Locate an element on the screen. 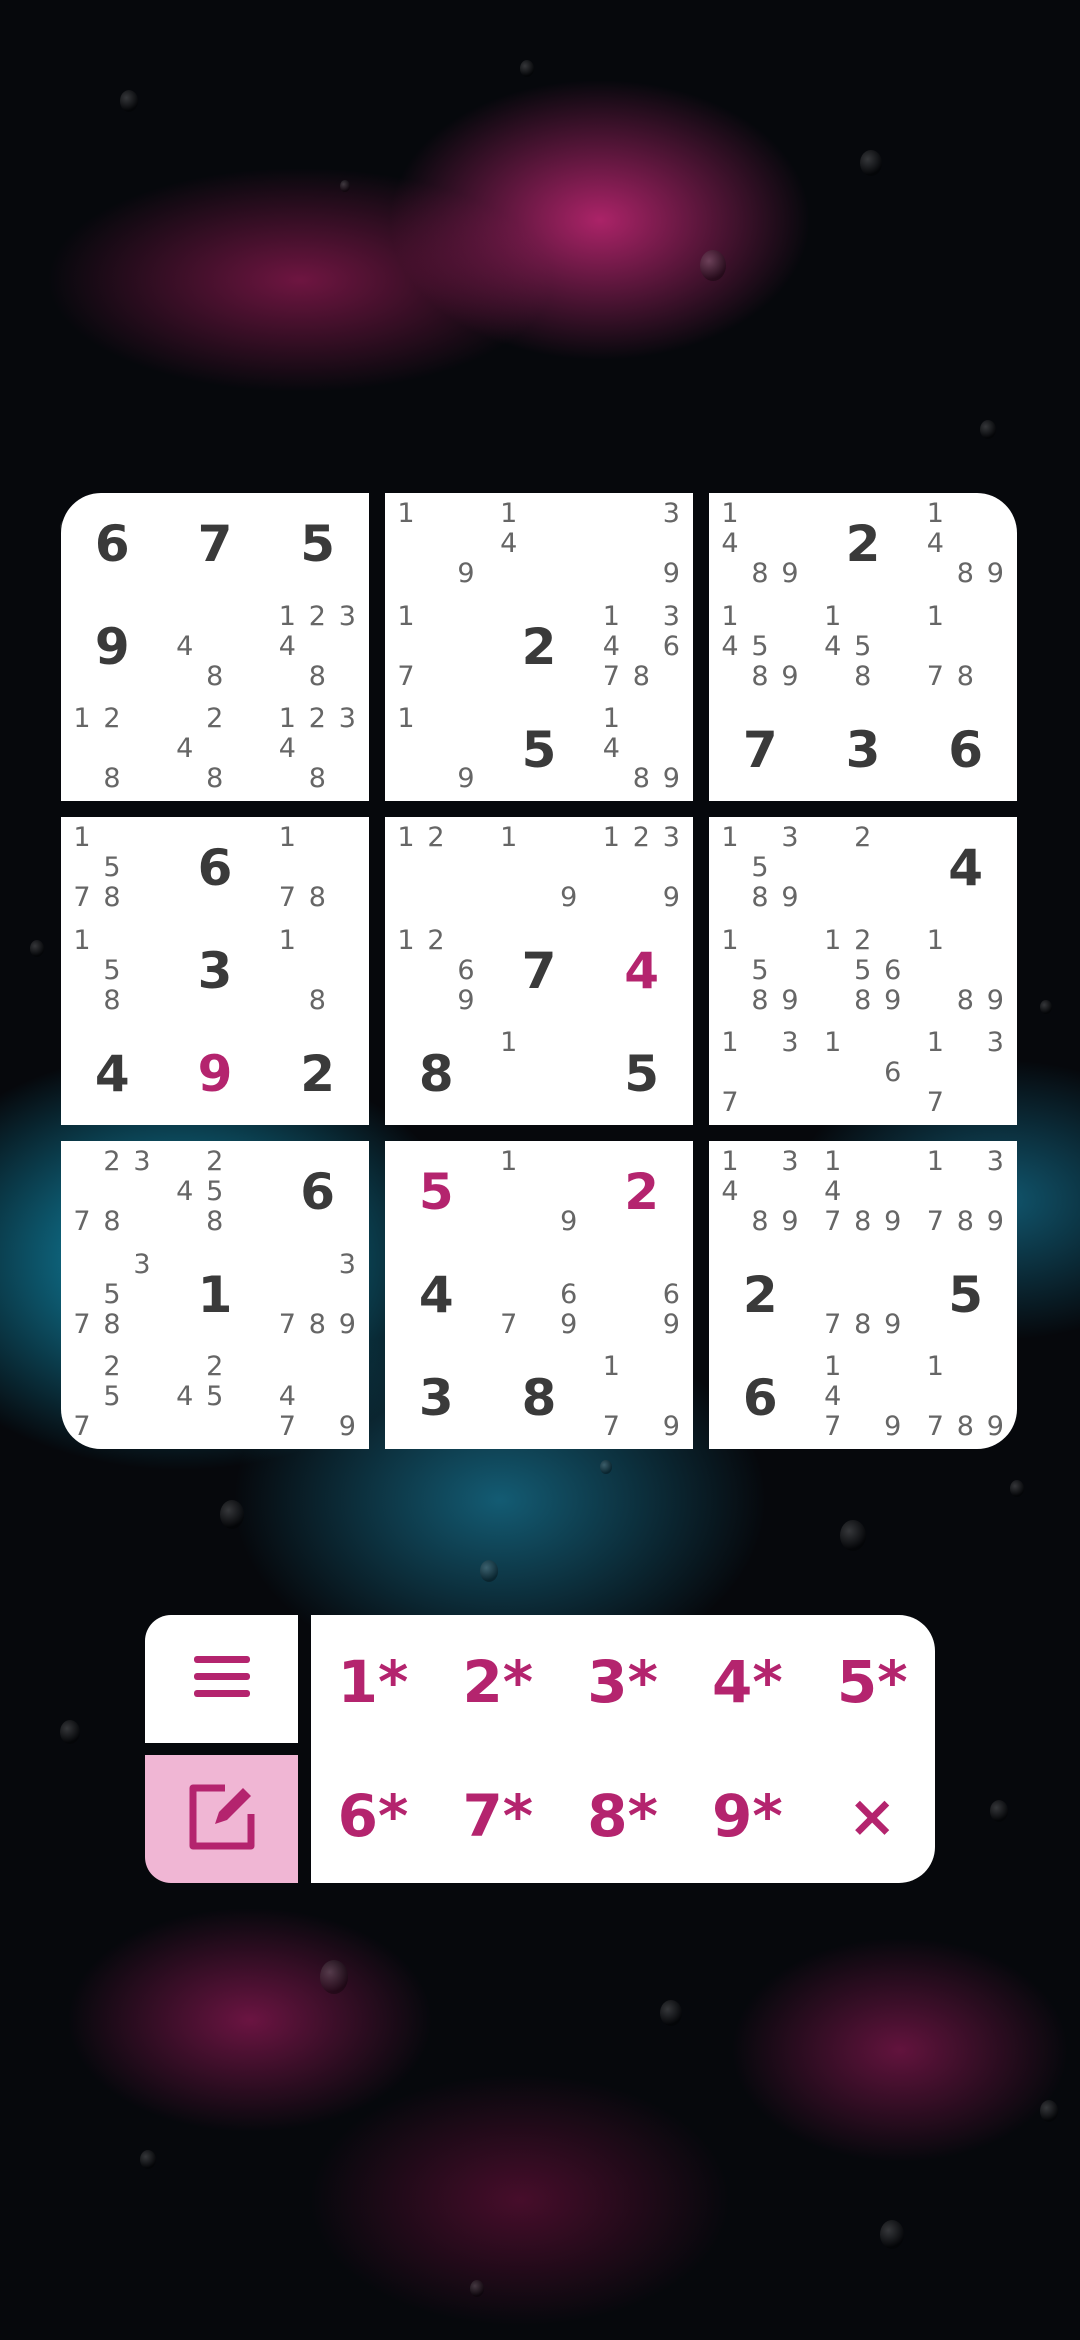 Image resolution: width=1080 pixels, height=2340 pixels. sudoku-cell: 1 3 489 is located at coordinates (760, 1192).